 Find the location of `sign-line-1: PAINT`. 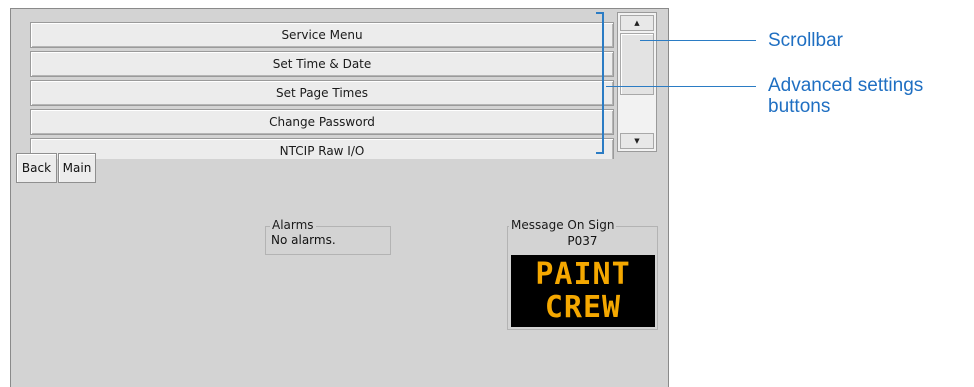

sign-line-1: PAINT is located at coordinates (583, 274).